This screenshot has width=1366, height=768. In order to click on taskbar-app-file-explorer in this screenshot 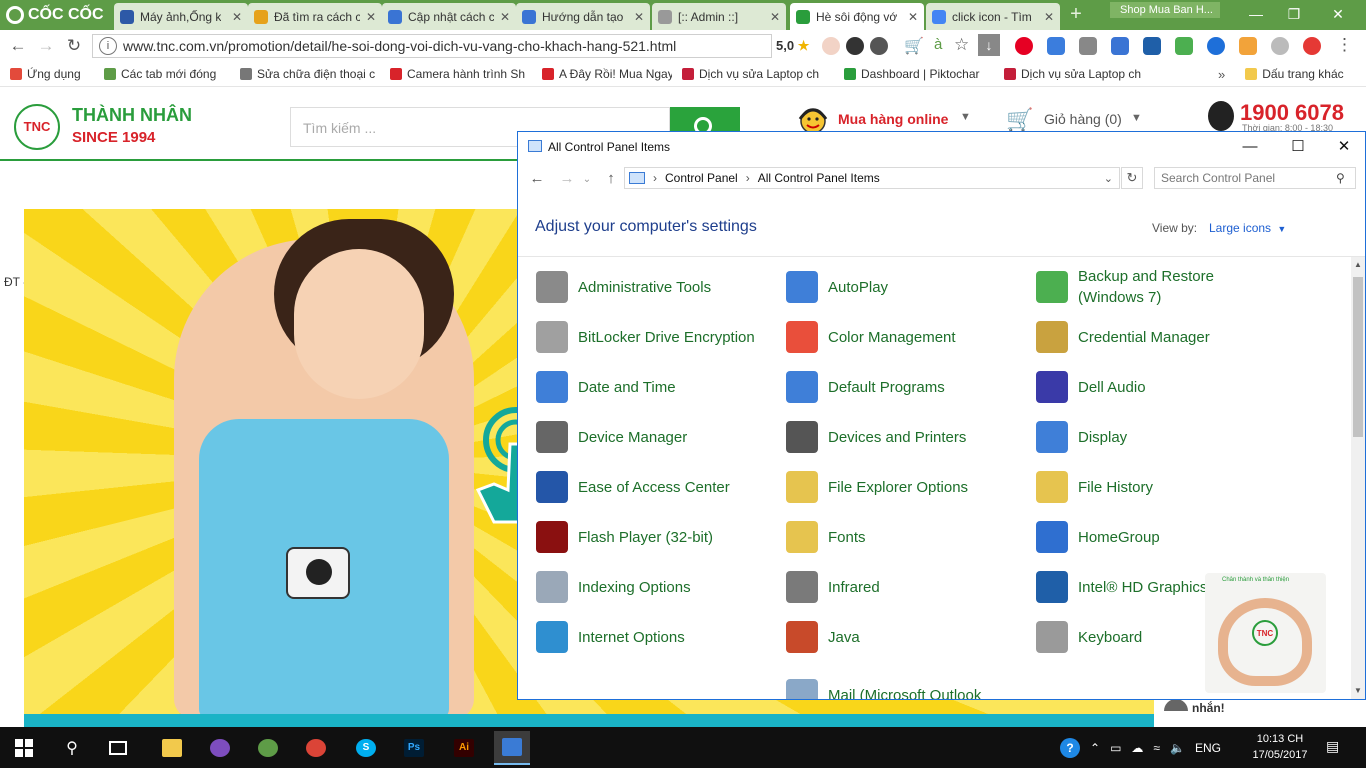, I will do `click(172, 748)`.